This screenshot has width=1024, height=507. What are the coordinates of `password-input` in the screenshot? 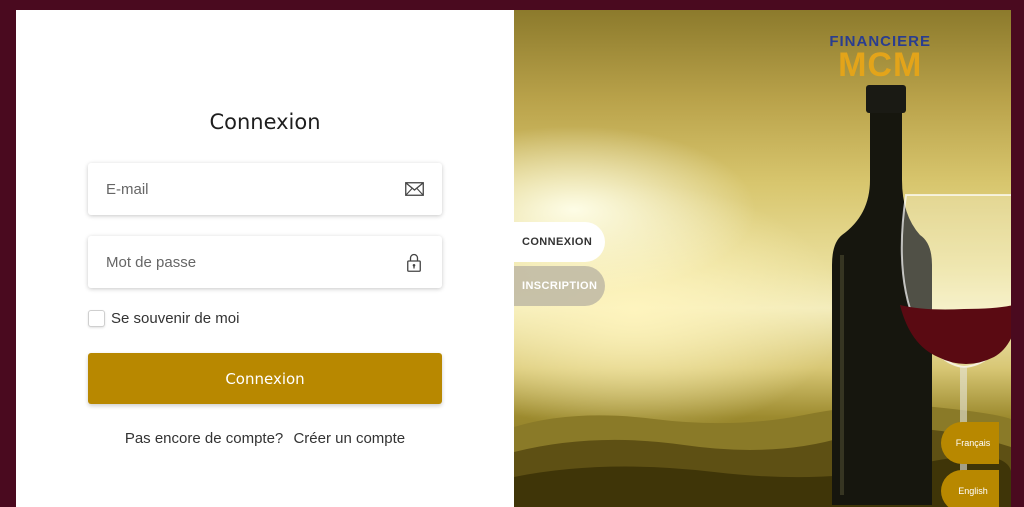 It's located at (255, 262).